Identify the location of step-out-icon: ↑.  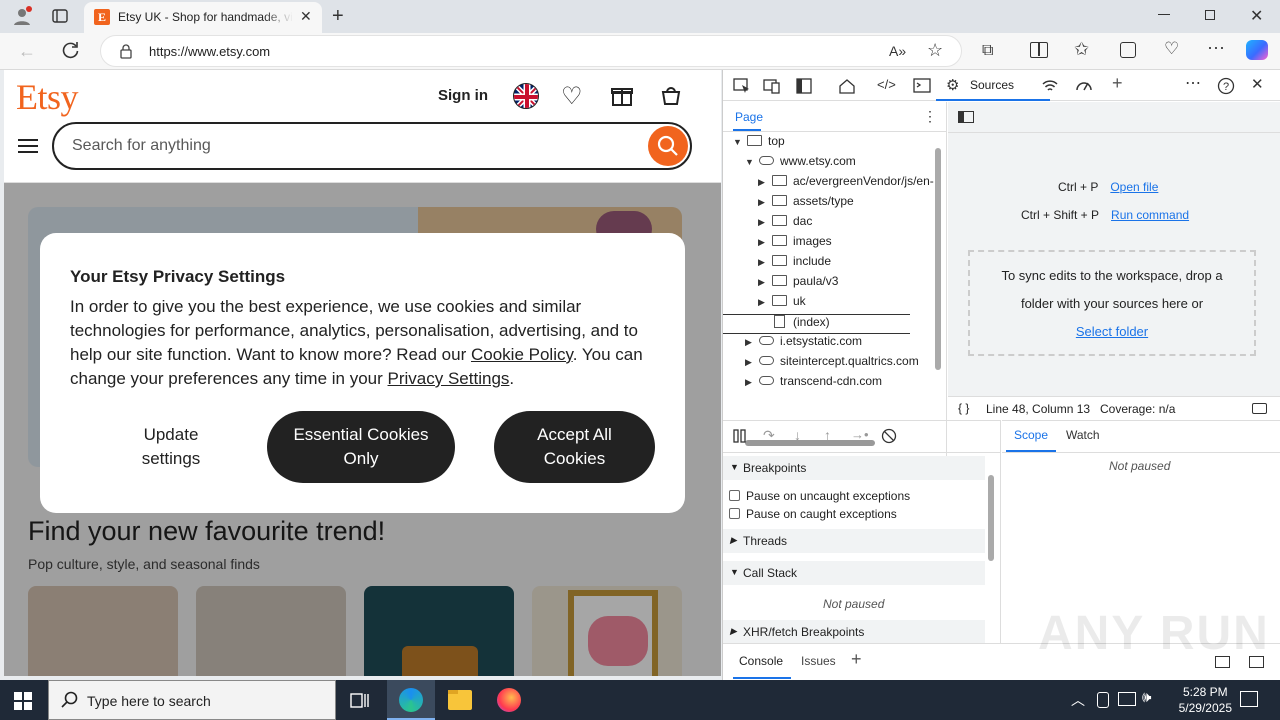
(827, 435).